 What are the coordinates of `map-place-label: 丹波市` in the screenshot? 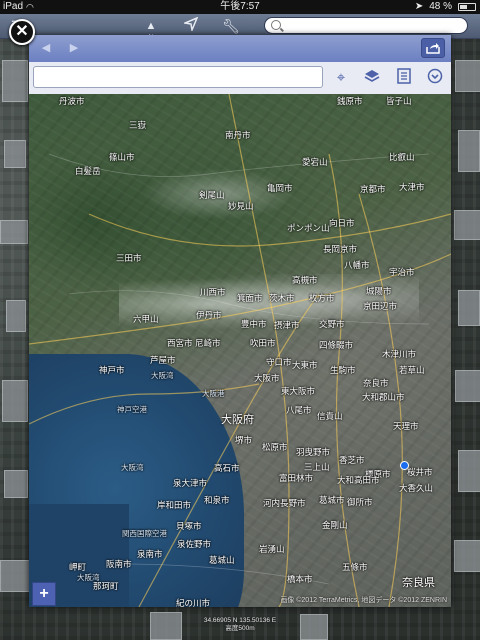 It's located at (72, 101).